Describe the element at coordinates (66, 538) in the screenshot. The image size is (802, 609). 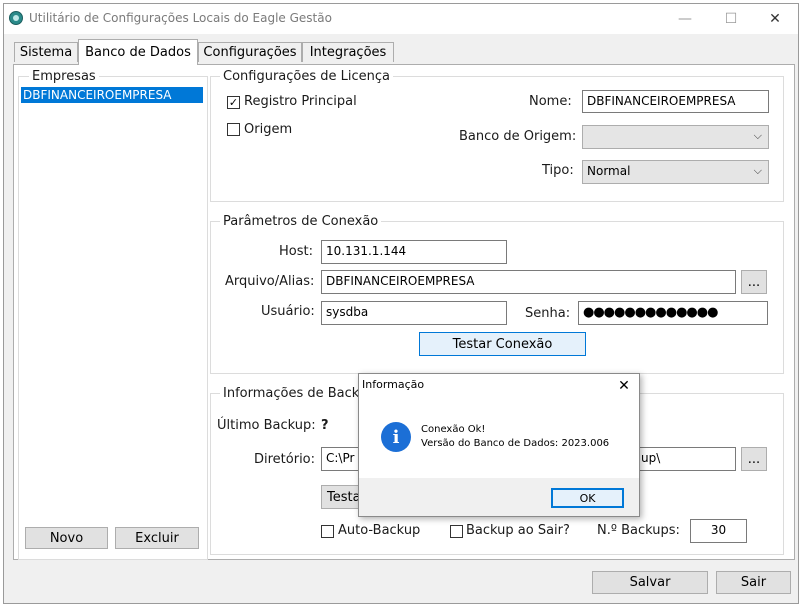
I see `novo-button: Novo` at that location.